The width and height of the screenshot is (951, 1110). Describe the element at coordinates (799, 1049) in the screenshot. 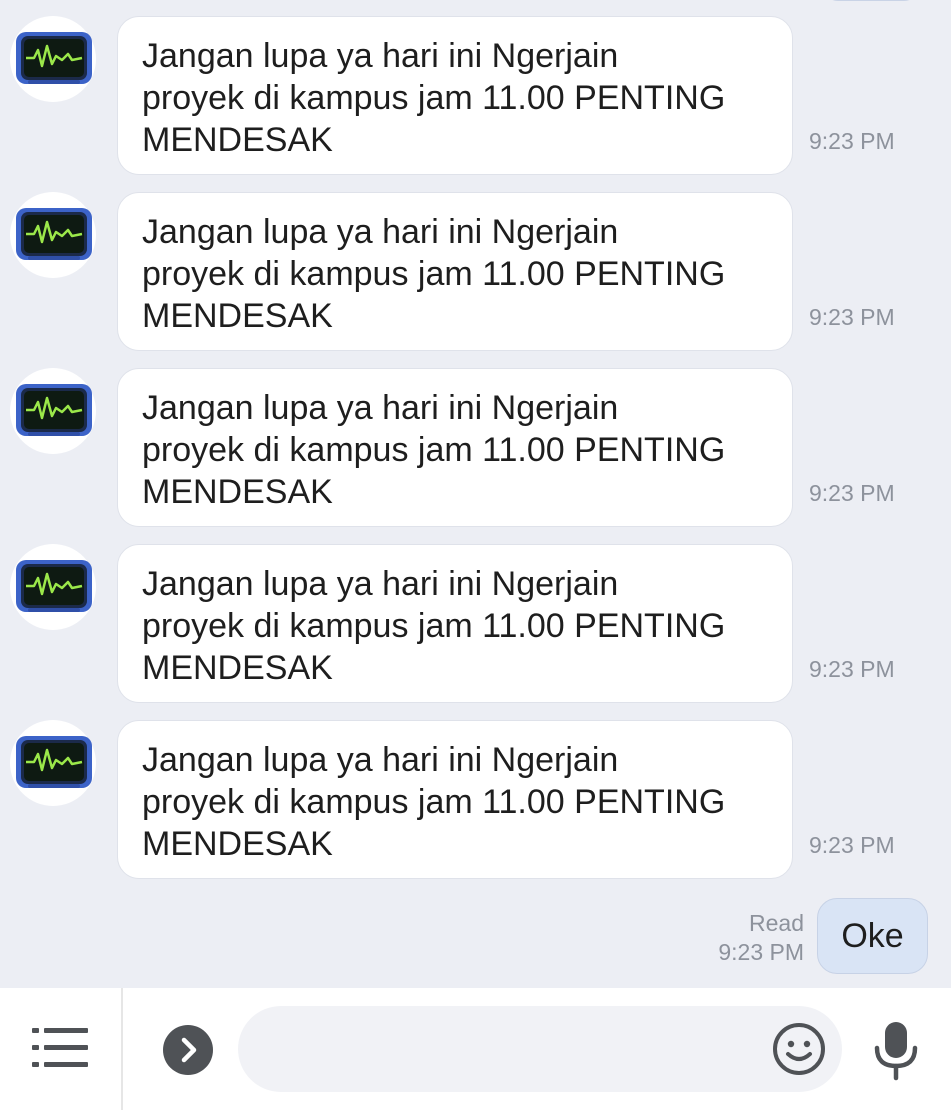

I see `smiley-icon` at that location.